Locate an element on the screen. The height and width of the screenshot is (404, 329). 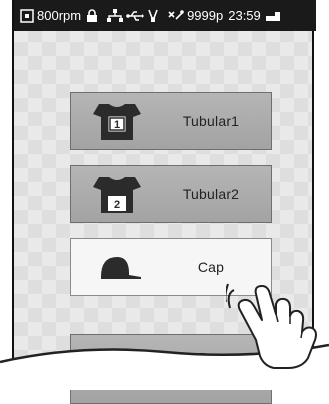
frame-icon is located at coordinates (27, 15).